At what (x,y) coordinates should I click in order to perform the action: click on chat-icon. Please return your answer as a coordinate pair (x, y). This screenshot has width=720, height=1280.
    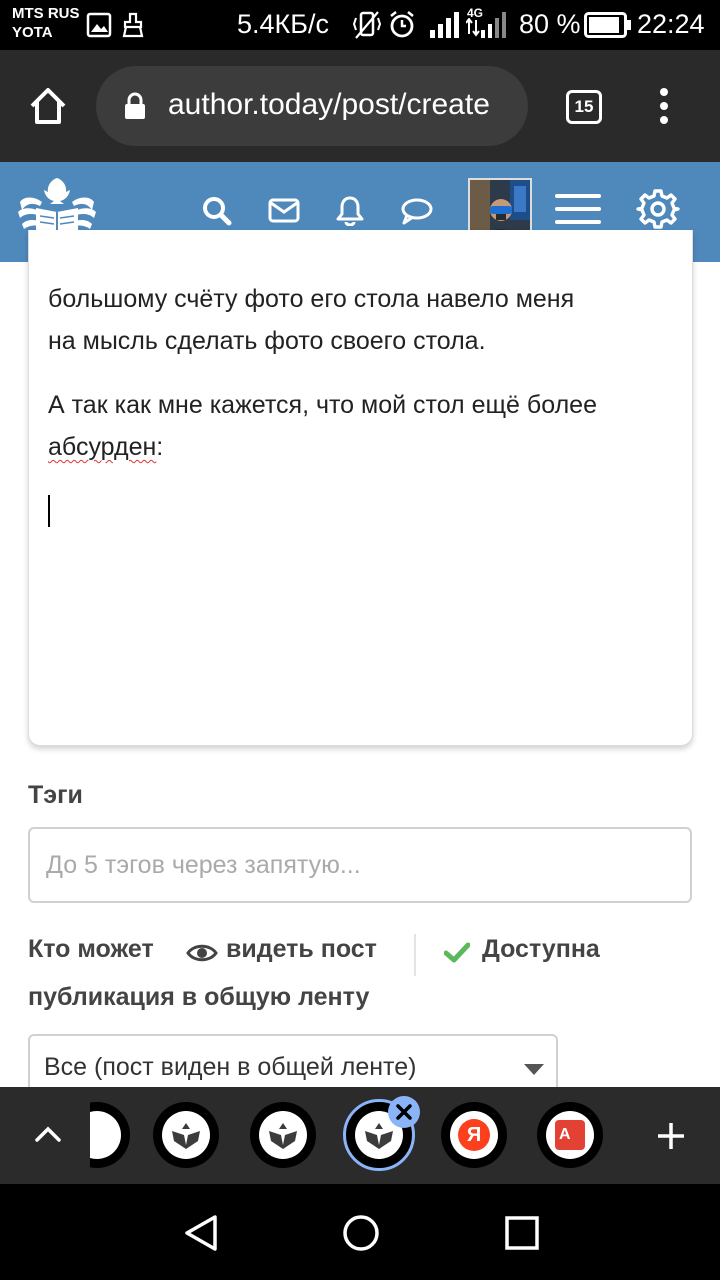
    Looking at the image, I should click on (417, 211).